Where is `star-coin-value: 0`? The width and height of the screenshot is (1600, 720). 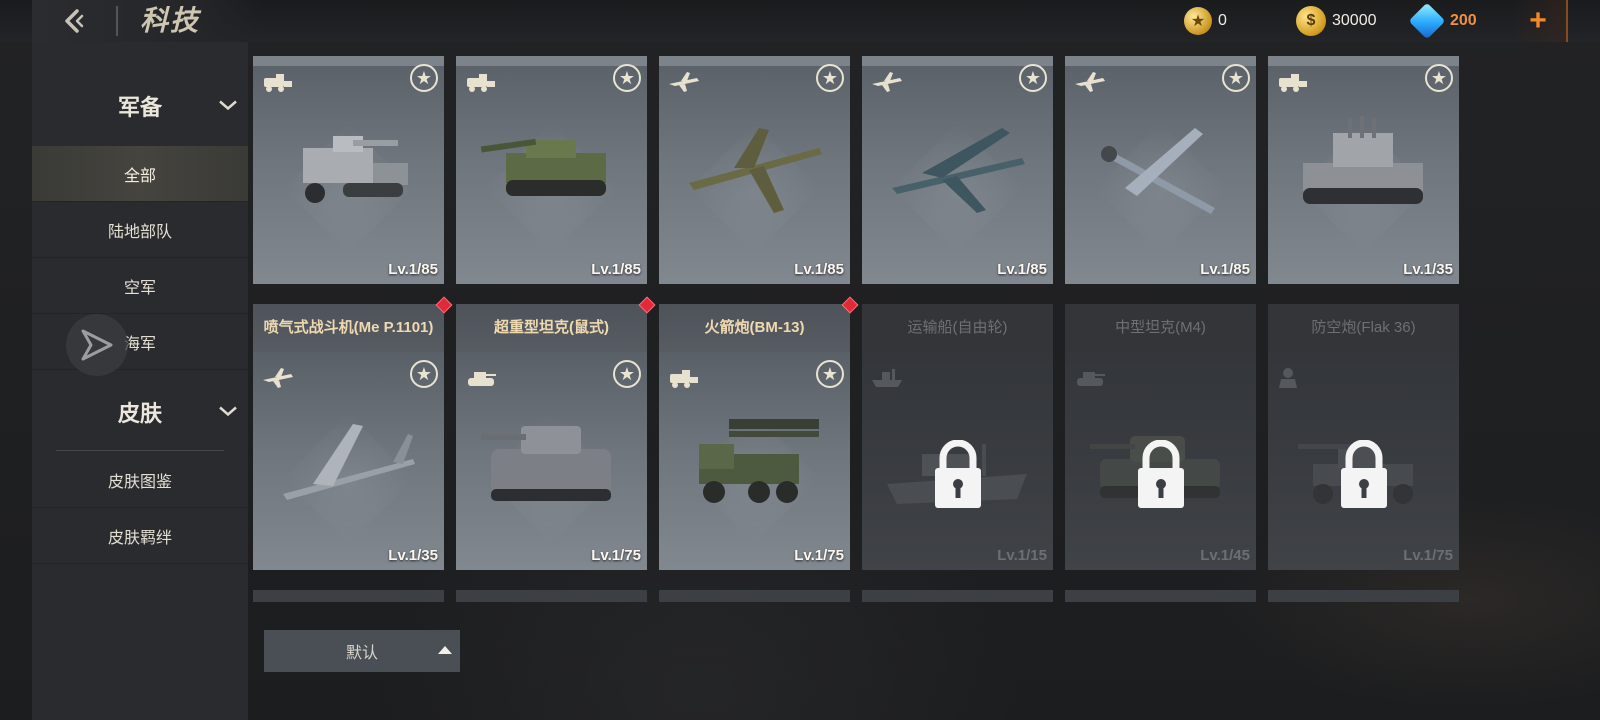 star-coin-value: 0 is located at coordinates (1222, 20).